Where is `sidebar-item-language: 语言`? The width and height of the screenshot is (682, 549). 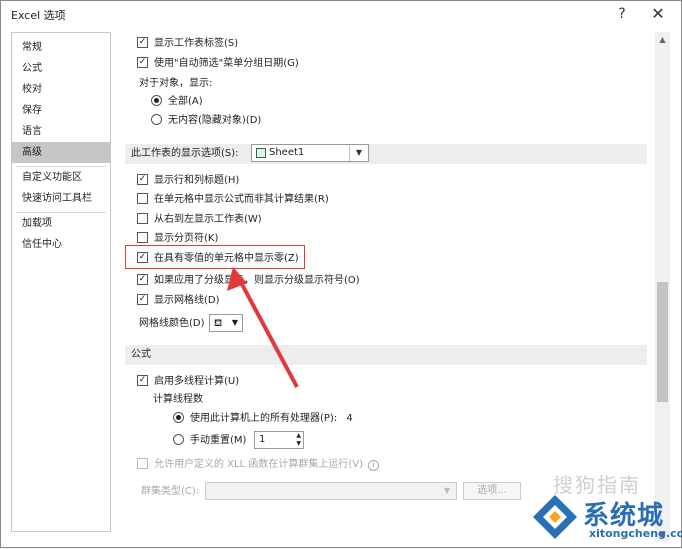
sidebar-item-language: 语言 is located at coordinates (61, 131).